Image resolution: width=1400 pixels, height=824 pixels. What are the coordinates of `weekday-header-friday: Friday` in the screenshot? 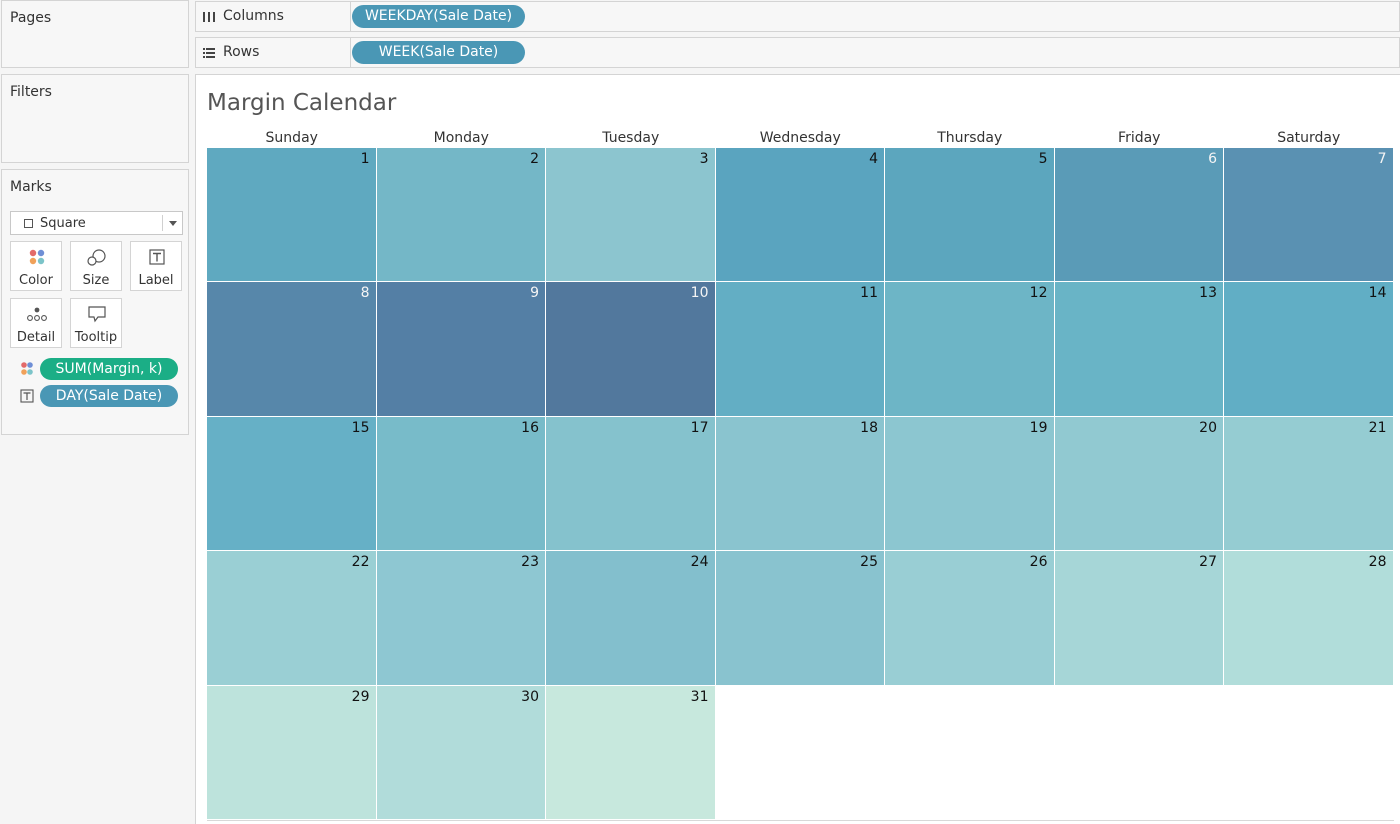 It's located at (1139, 138).